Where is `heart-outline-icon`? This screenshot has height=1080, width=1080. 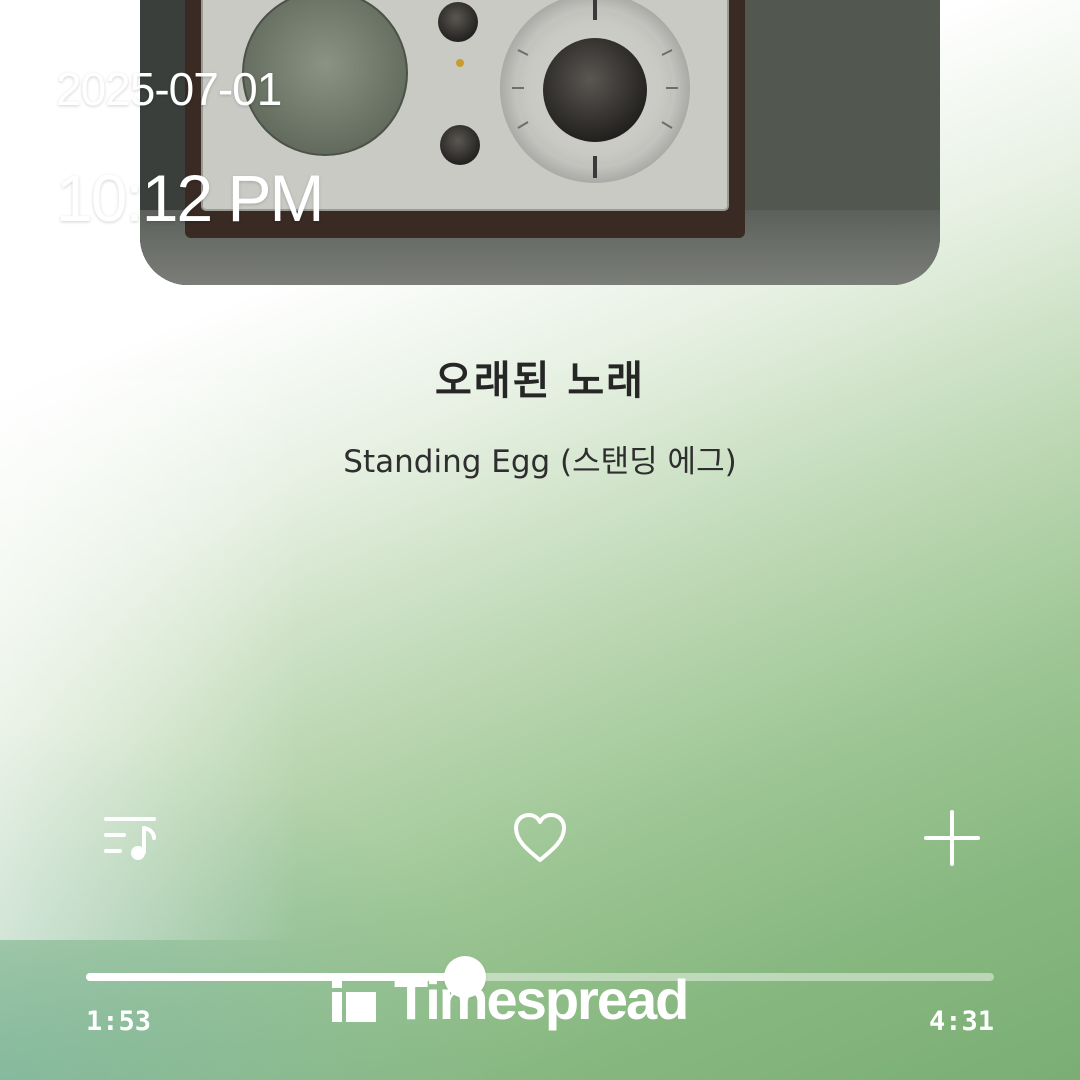
heart-outline-icon is located at coordinates (540, 837).